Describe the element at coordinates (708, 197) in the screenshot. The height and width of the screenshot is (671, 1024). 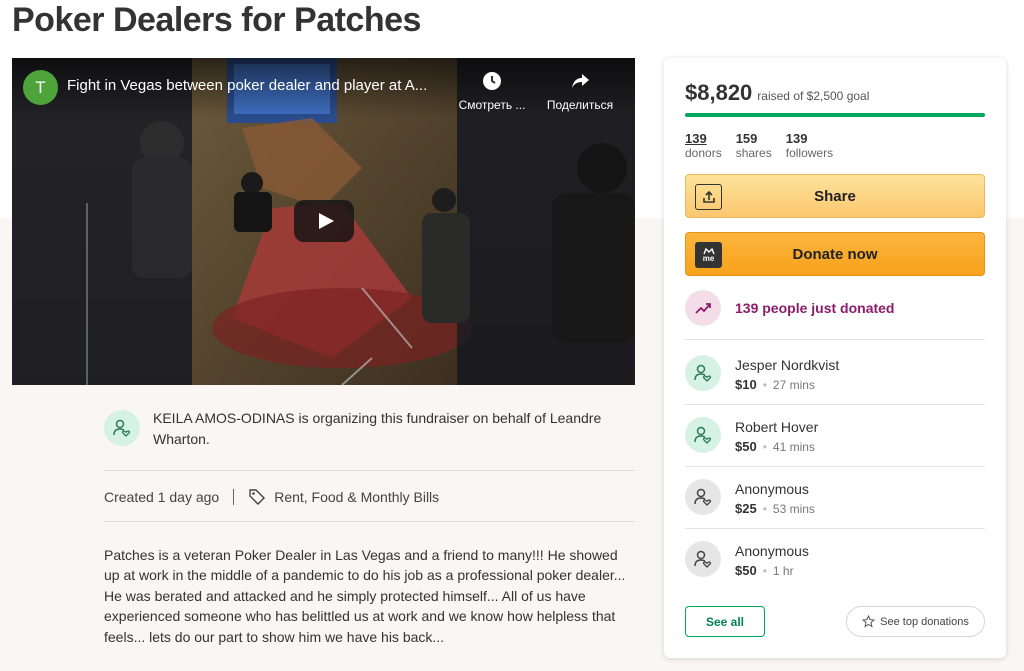
I see `upload-share-icon` at that location.